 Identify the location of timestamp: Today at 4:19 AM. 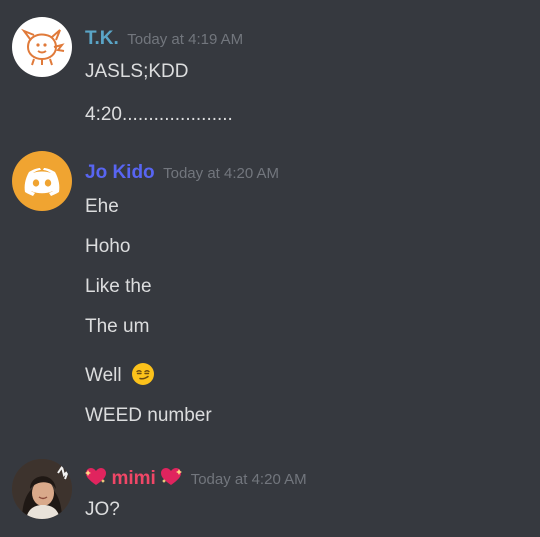
(185, 39).